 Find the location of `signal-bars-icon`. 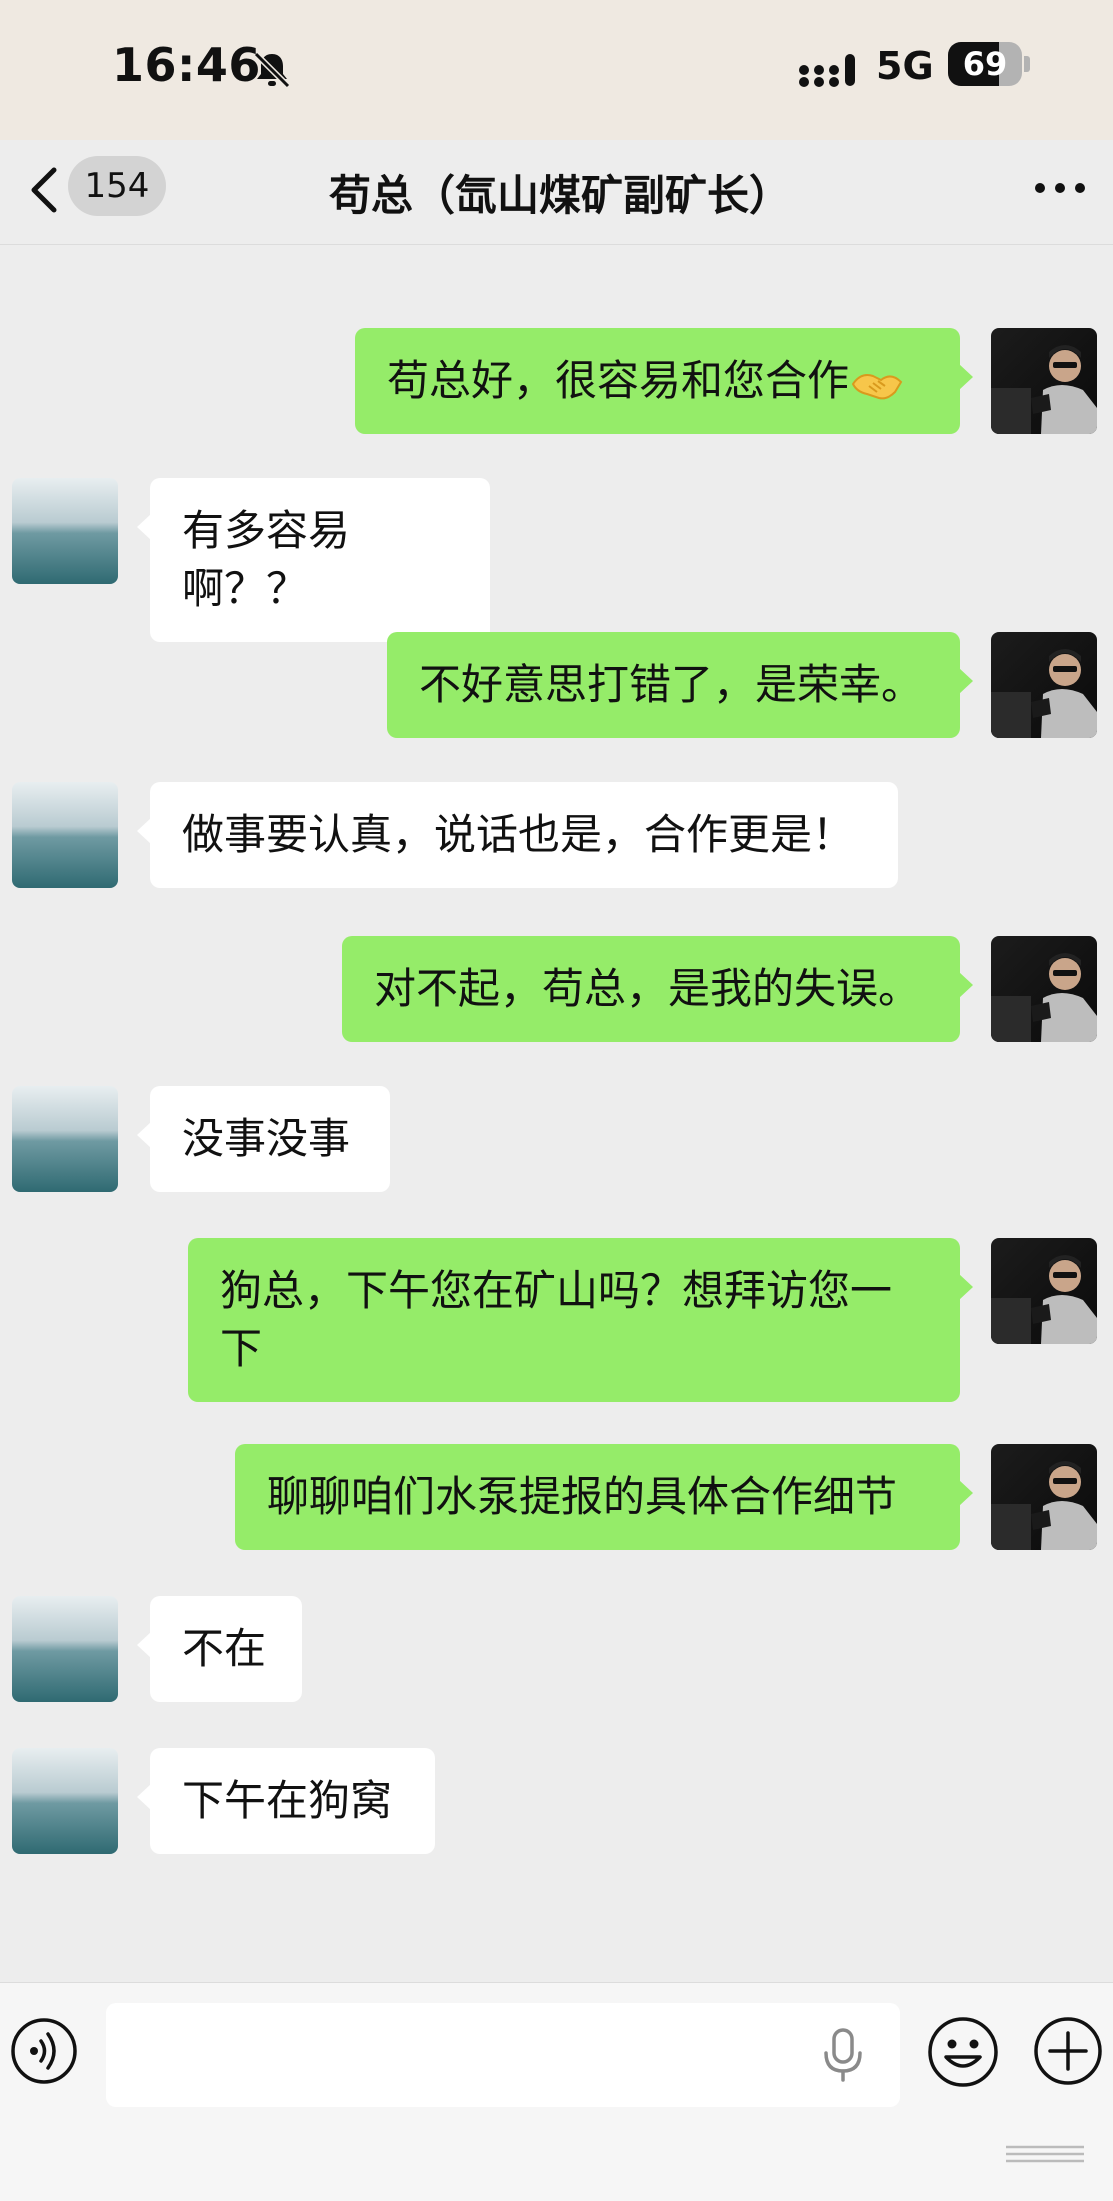

signal-bars-icon is located at coordinates (827, 70).